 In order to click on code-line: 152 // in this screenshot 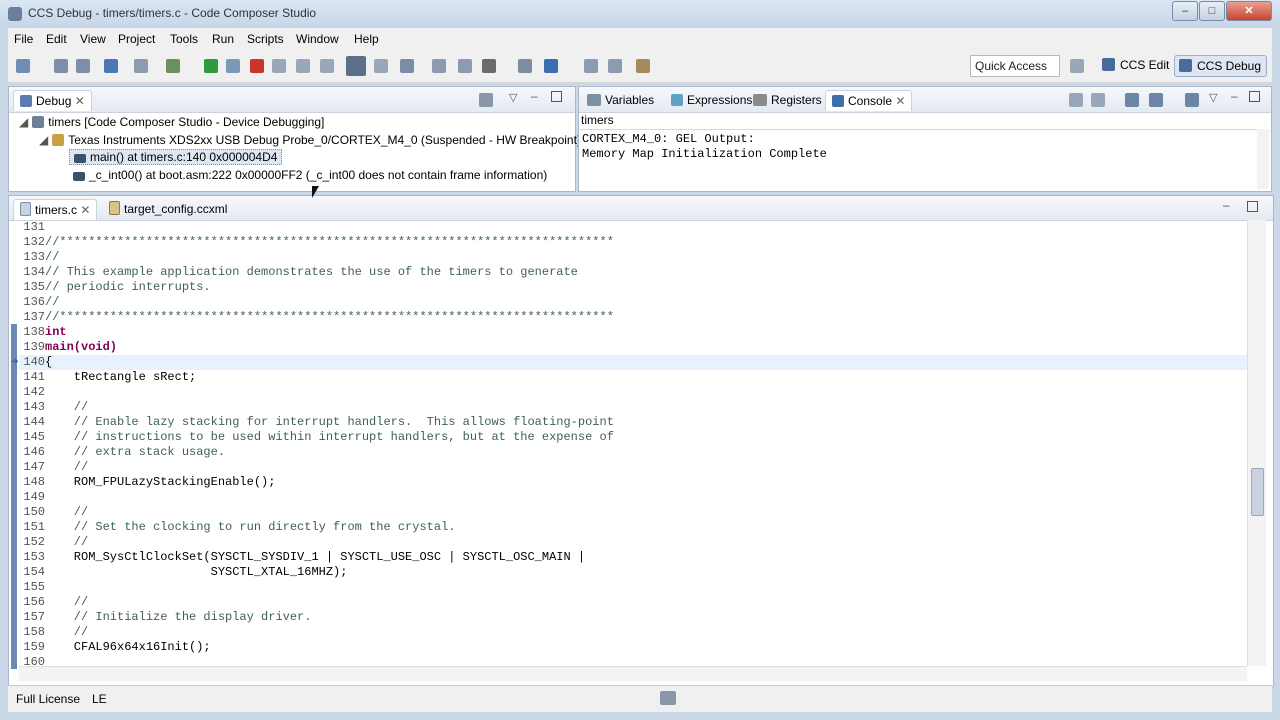, I will do `click(633, 542)`.